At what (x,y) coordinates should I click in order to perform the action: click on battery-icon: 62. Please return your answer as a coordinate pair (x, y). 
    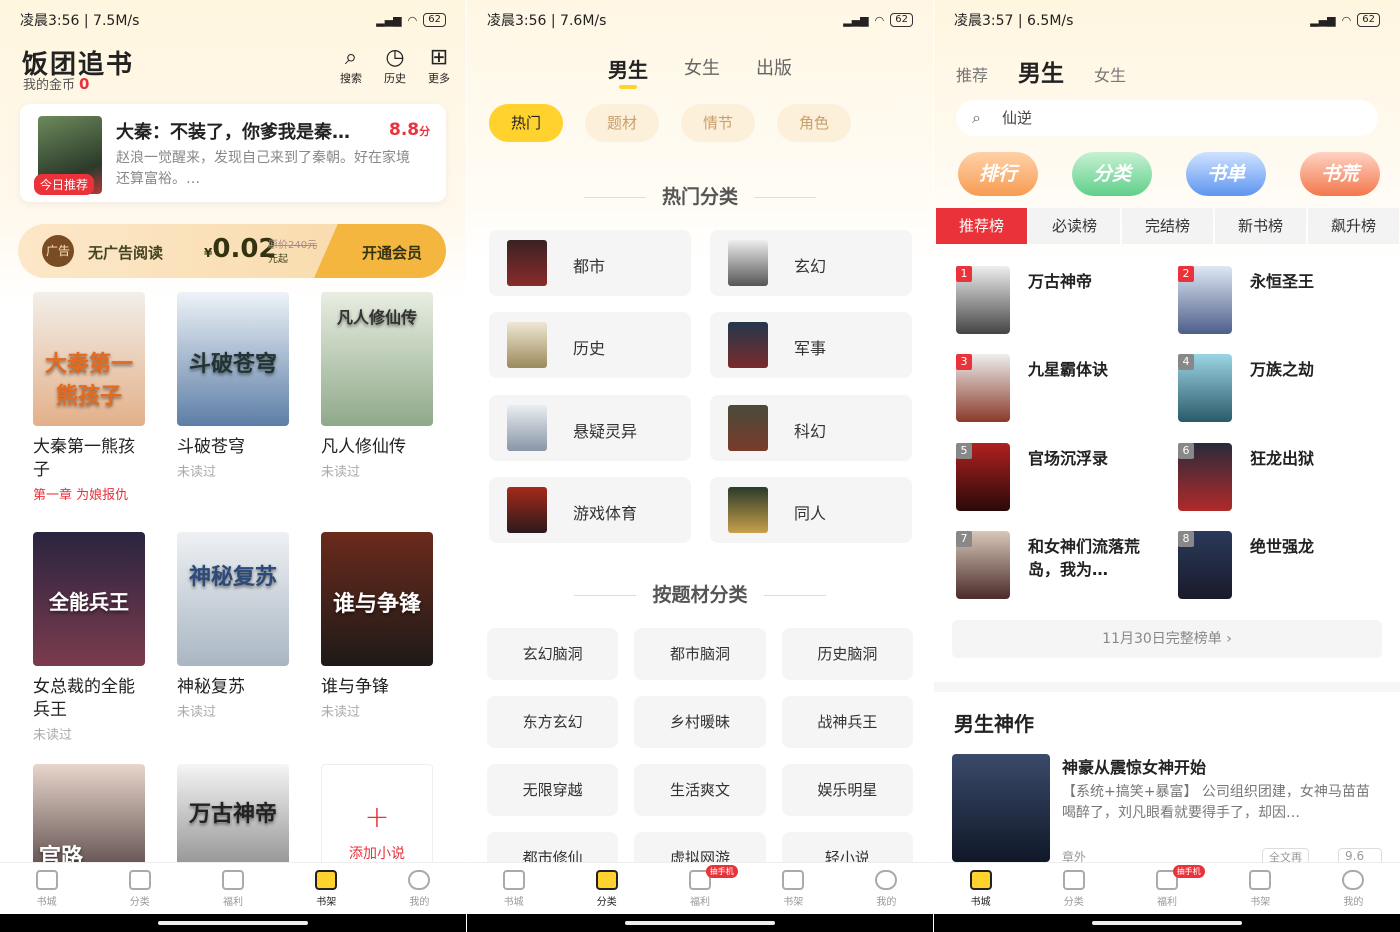
    Looking at the image, I should click on (434, 20).